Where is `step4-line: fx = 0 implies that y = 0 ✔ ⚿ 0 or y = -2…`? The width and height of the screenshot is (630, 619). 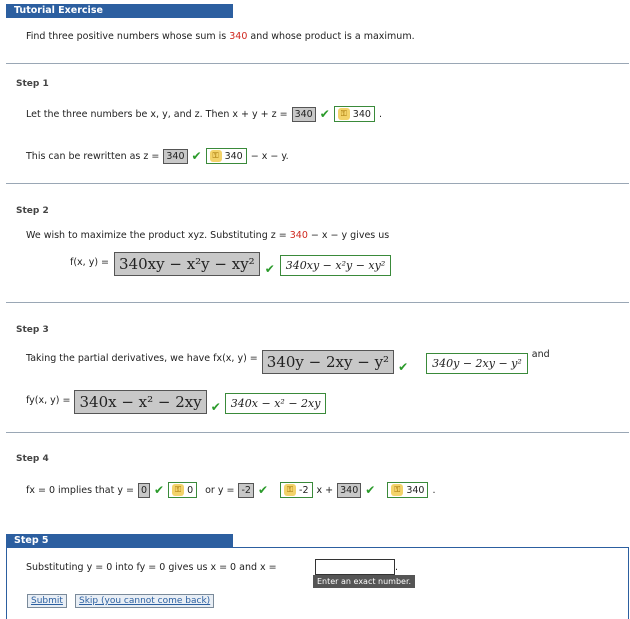
step4-line: fx = 0 implies that y = 0 ✔ ⚿ 0 or y = -2… is located at coordinates (231, 490).